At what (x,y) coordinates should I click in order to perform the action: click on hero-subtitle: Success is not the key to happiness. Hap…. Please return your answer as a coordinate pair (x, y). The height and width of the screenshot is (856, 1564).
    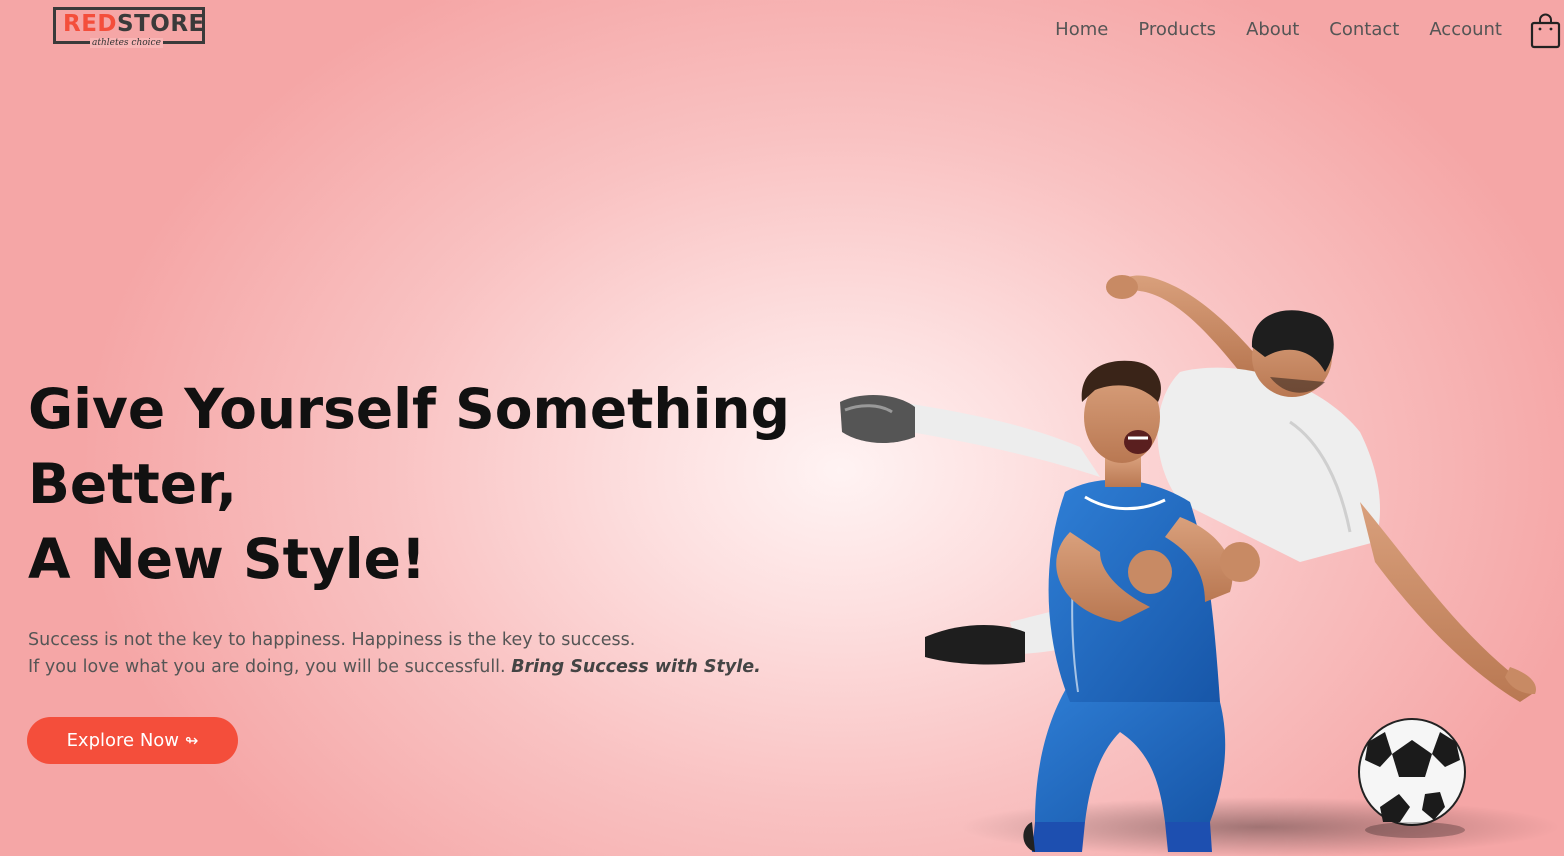
    Looking at the image, I should click on (394, 654).